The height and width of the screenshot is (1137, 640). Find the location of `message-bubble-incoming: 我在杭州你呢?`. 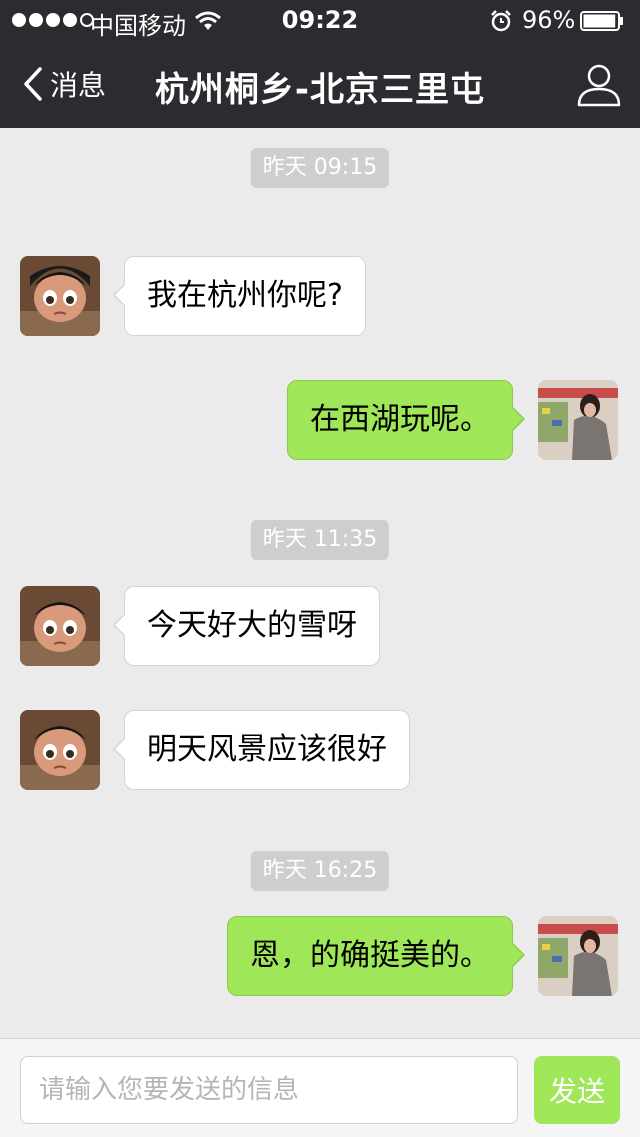

message-bubble-incoming: 我在杭州你呢? is located at coordinates (239, 296).